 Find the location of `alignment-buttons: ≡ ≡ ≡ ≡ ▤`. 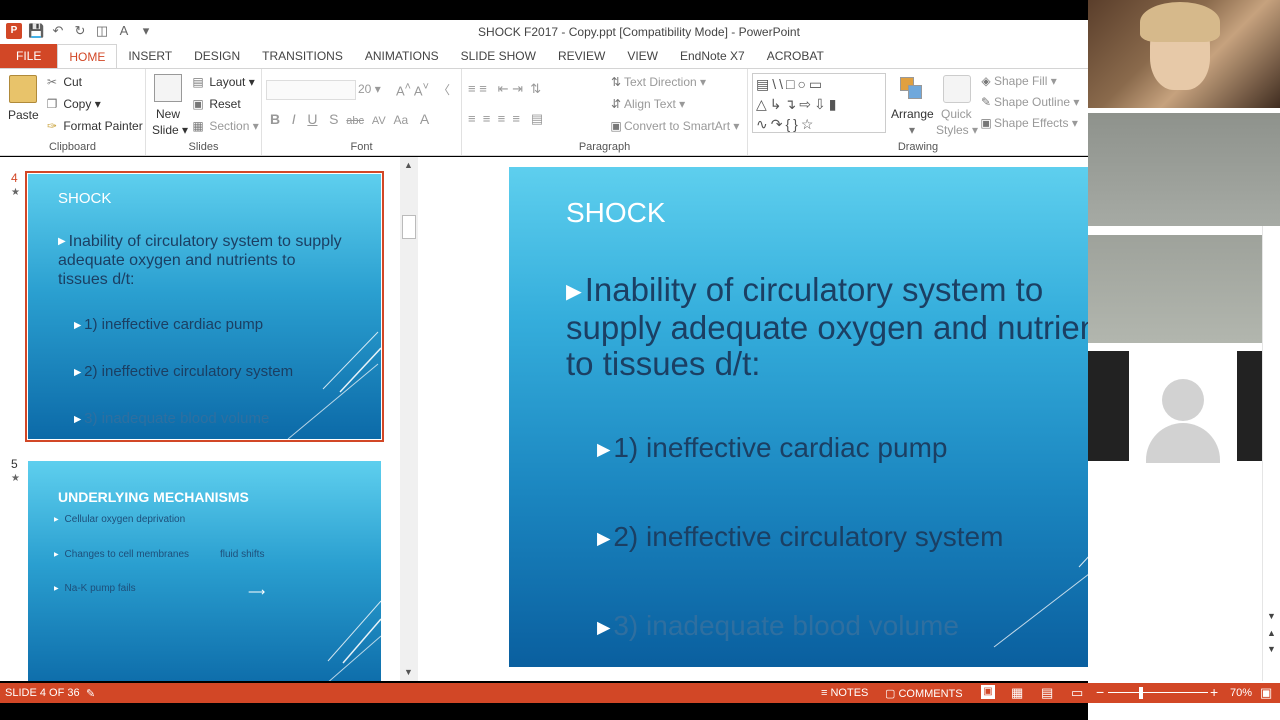

alignment-buttons: ≡ ≡ ≡ ≡ ▤ is located at coordinates (505, 119).